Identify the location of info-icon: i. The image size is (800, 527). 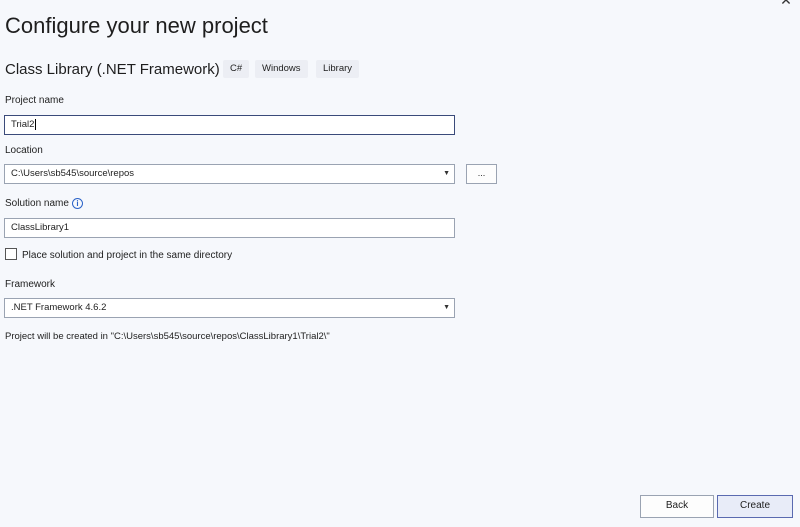
(77, 203).